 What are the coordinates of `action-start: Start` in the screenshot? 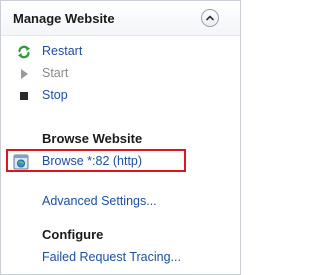 It's located at (120, 74).